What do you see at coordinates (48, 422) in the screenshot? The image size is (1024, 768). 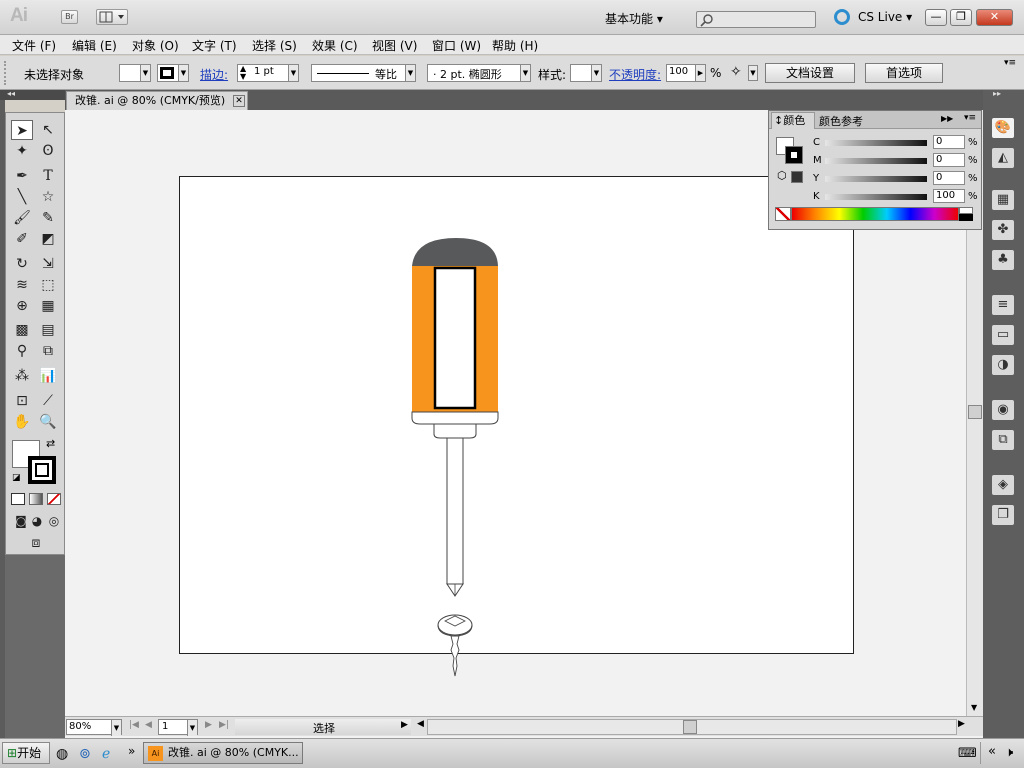 I see `zoom-tool-icon: 🔍` at bounding box center [48, 422].